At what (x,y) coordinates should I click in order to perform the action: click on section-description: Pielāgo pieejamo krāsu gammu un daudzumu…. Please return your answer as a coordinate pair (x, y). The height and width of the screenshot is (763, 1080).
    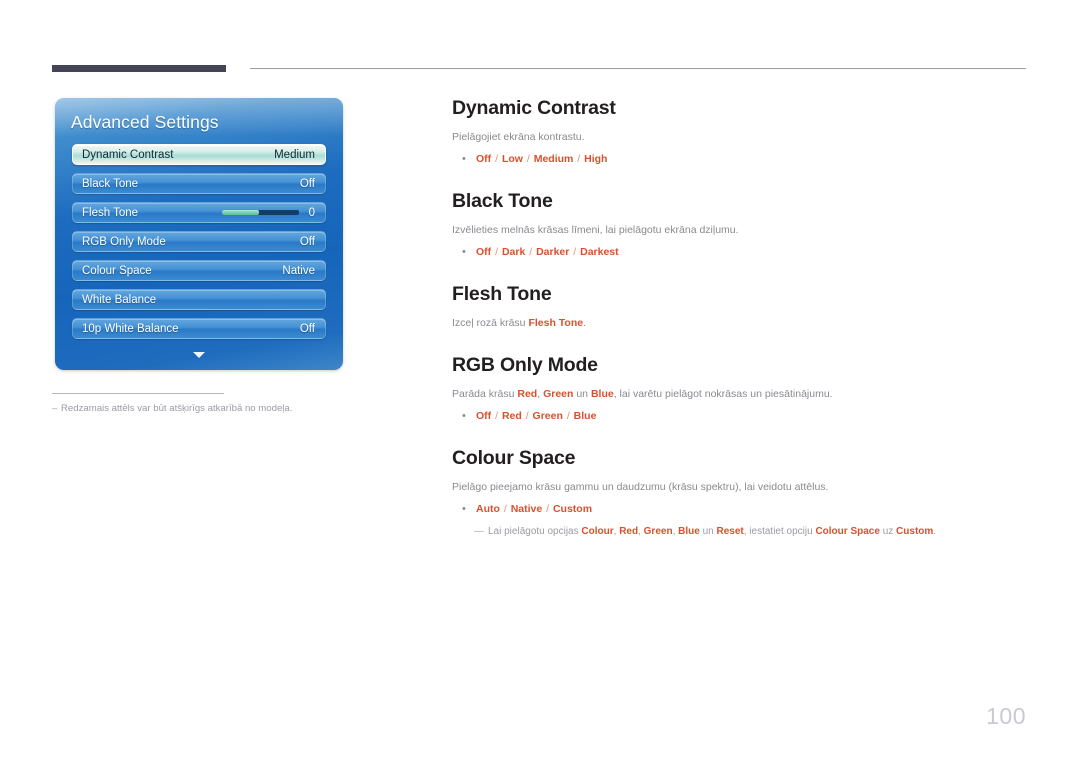
    Looking at the image, I should click on (640, 487).